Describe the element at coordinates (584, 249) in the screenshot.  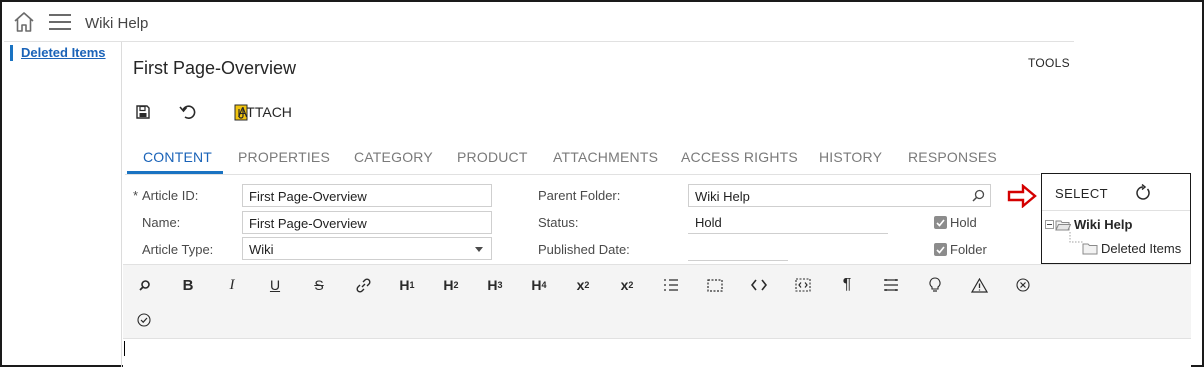
I see `published-date-label: Published Date:` at that location.